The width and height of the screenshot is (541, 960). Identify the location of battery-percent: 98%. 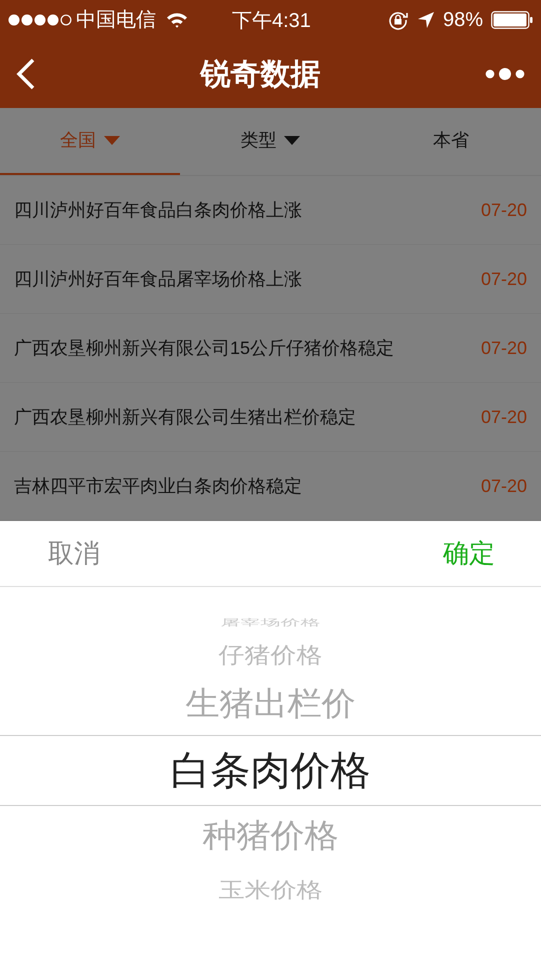
(462, 20).